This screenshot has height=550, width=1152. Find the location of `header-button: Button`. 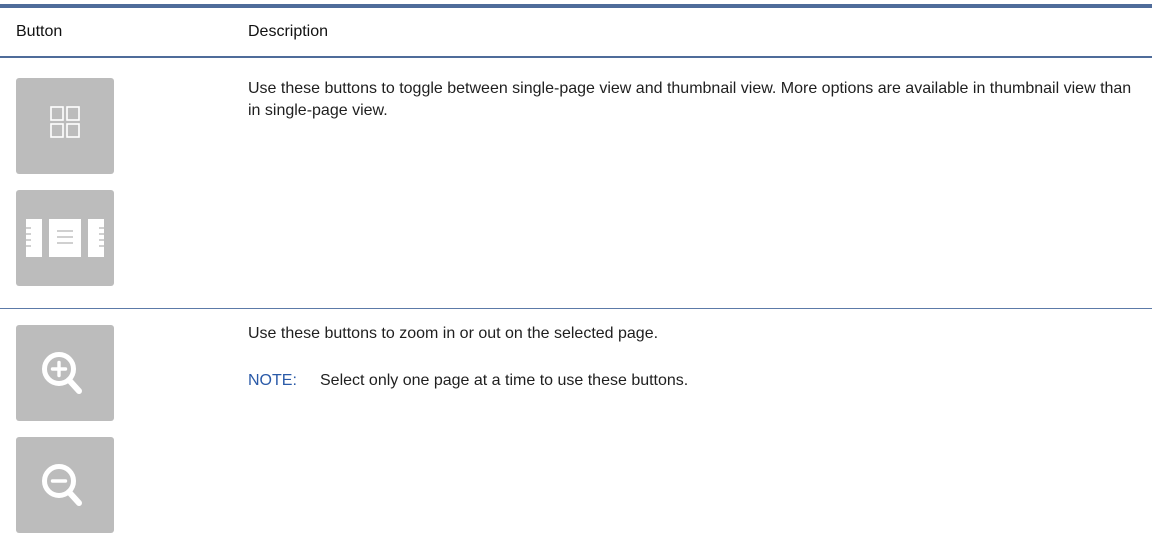

header-button: Button is located at coordinates (39, 31).